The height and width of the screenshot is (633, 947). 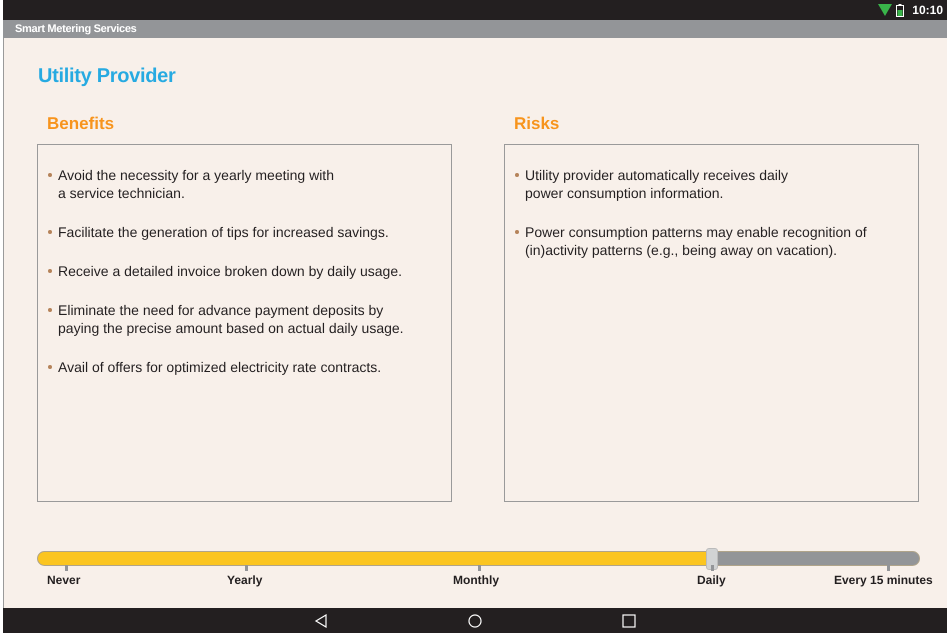 What do you see at coordinates (230, 271) in the screenshot?
I see `list-item-text: Receive a detailed invoice broken down by daily usage.` at bounding box center [230, 271].